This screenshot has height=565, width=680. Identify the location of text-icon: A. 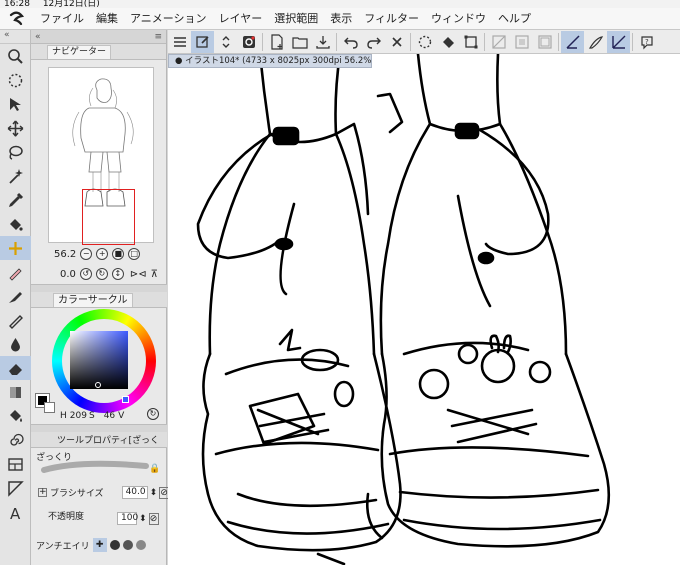
(15, 512).